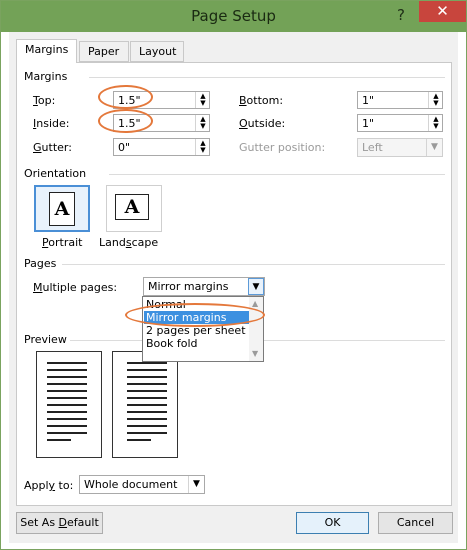  I want to click on portrait-button: A, so click(62, 208).